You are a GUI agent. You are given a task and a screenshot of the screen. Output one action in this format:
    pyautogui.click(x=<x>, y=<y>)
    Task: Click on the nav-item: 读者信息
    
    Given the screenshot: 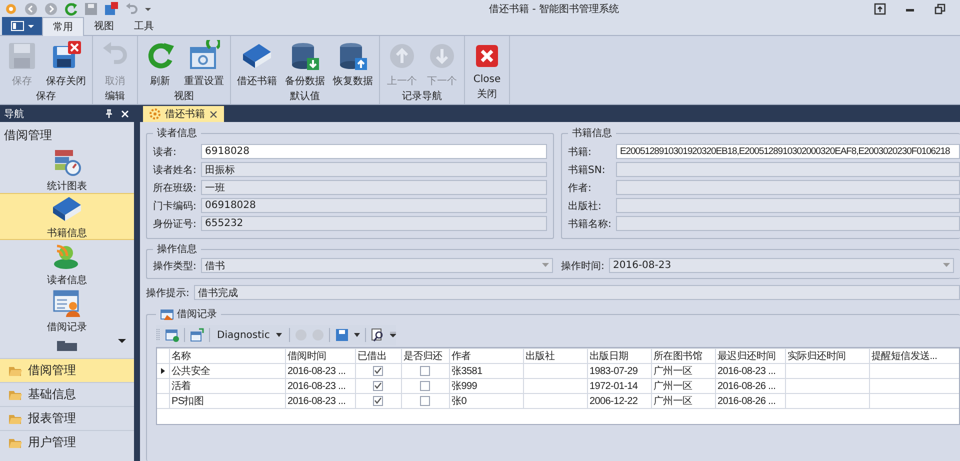 What is the action you would take?
    pyautogui.click(x=67, y=263)
    